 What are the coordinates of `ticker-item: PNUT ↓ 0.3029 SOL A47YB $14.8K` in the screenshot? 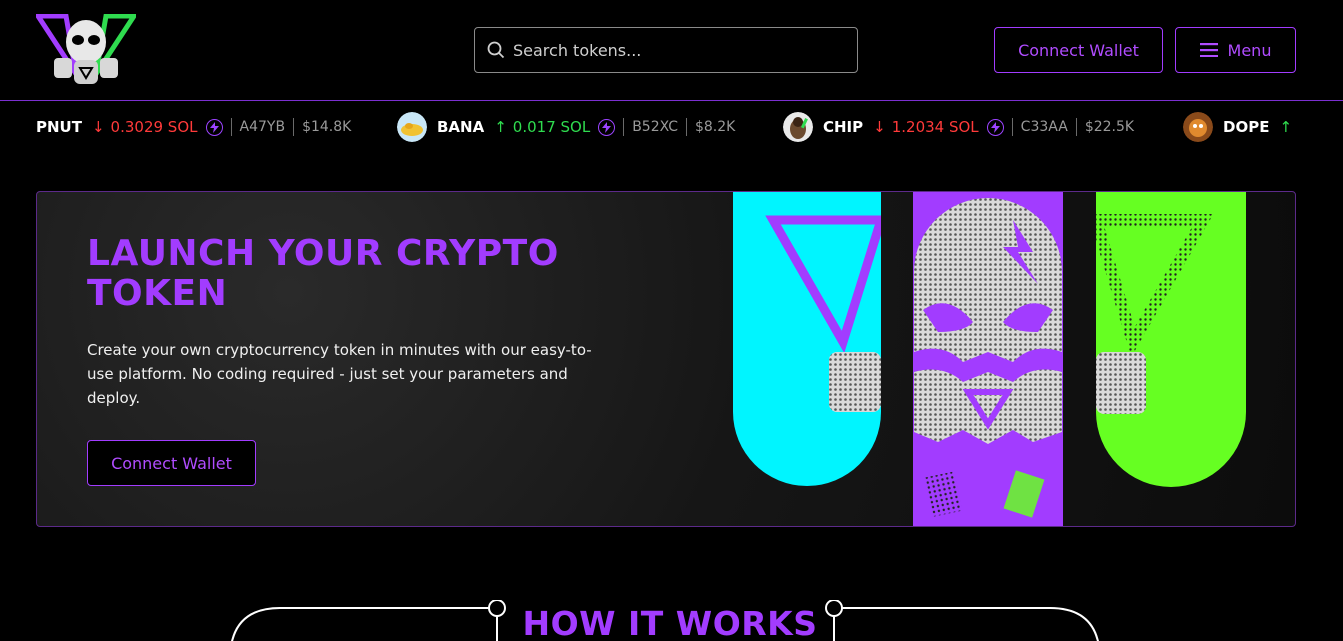 It's located at (193, 127).